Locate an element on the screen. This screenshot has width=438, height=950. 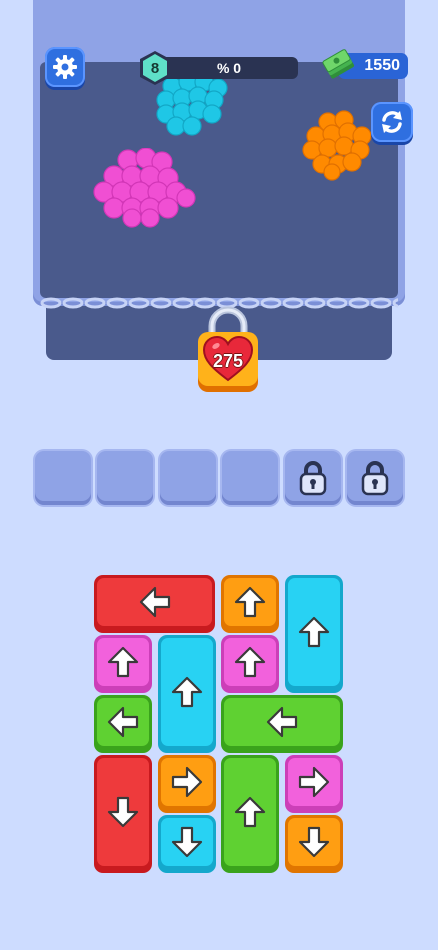
slot-5-locked is located at coordinates (313, 478).